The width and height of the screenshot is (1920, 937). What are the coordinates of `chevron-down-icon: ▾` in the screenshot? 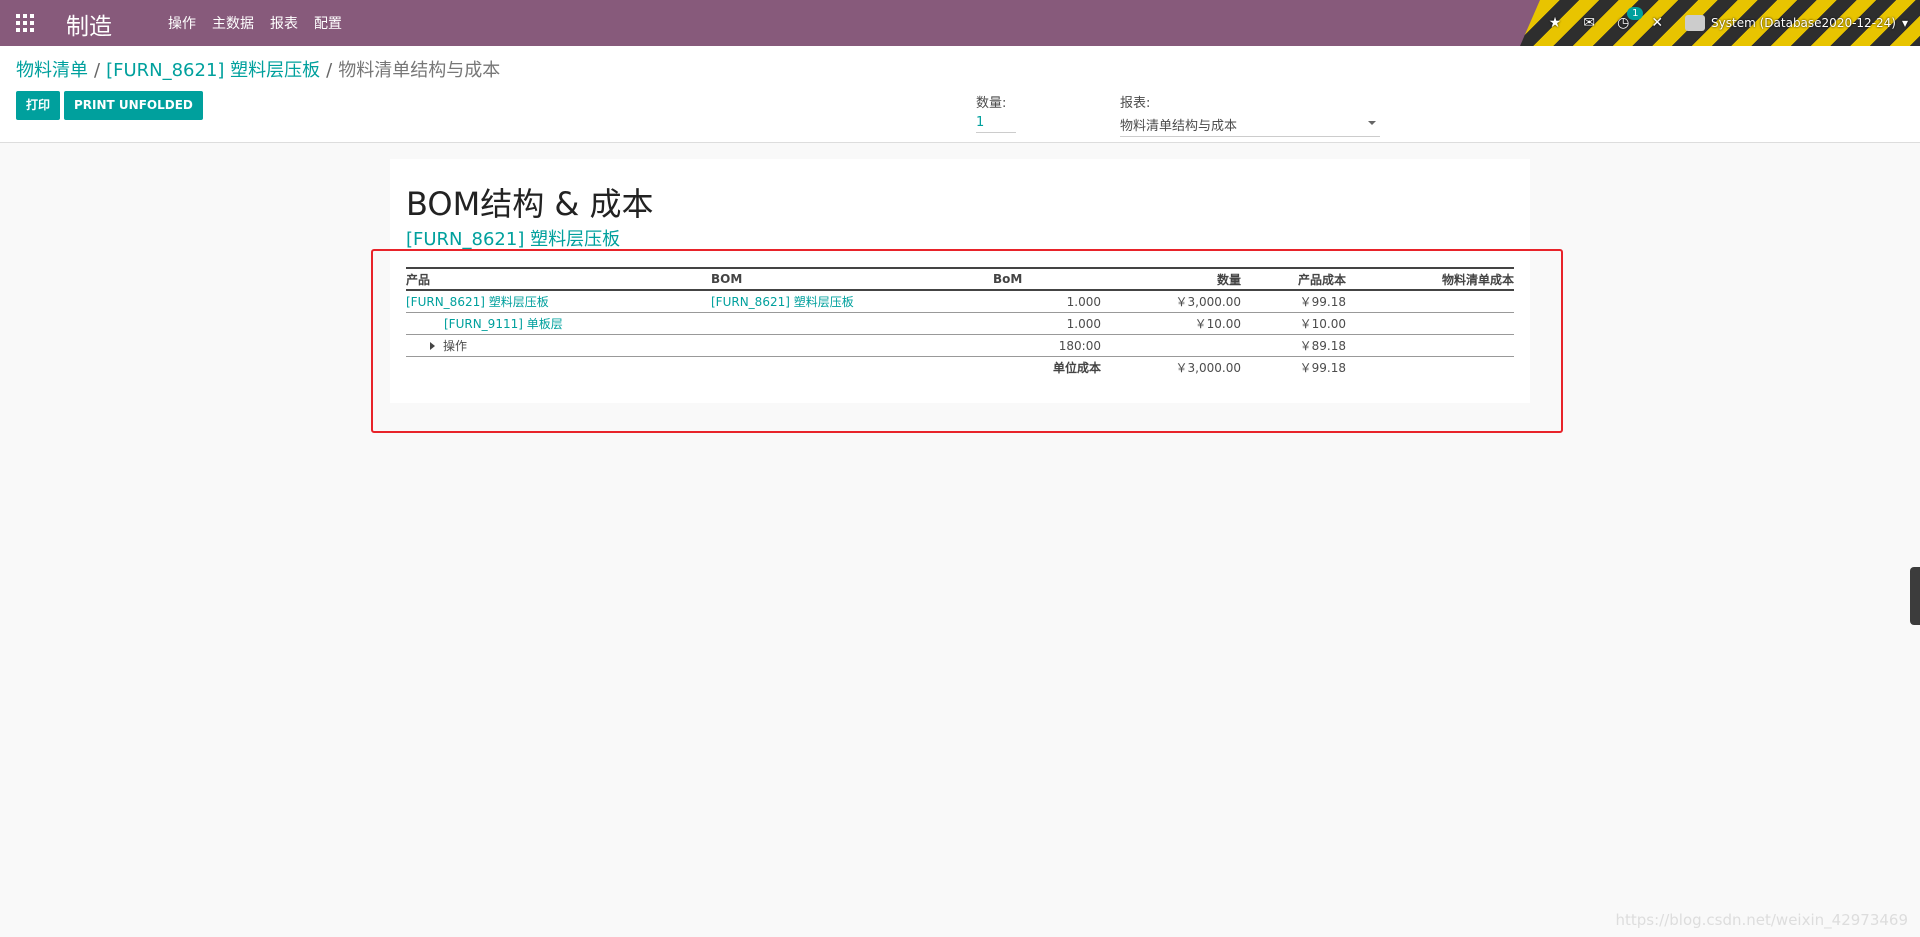 It's located at (1904, 23).